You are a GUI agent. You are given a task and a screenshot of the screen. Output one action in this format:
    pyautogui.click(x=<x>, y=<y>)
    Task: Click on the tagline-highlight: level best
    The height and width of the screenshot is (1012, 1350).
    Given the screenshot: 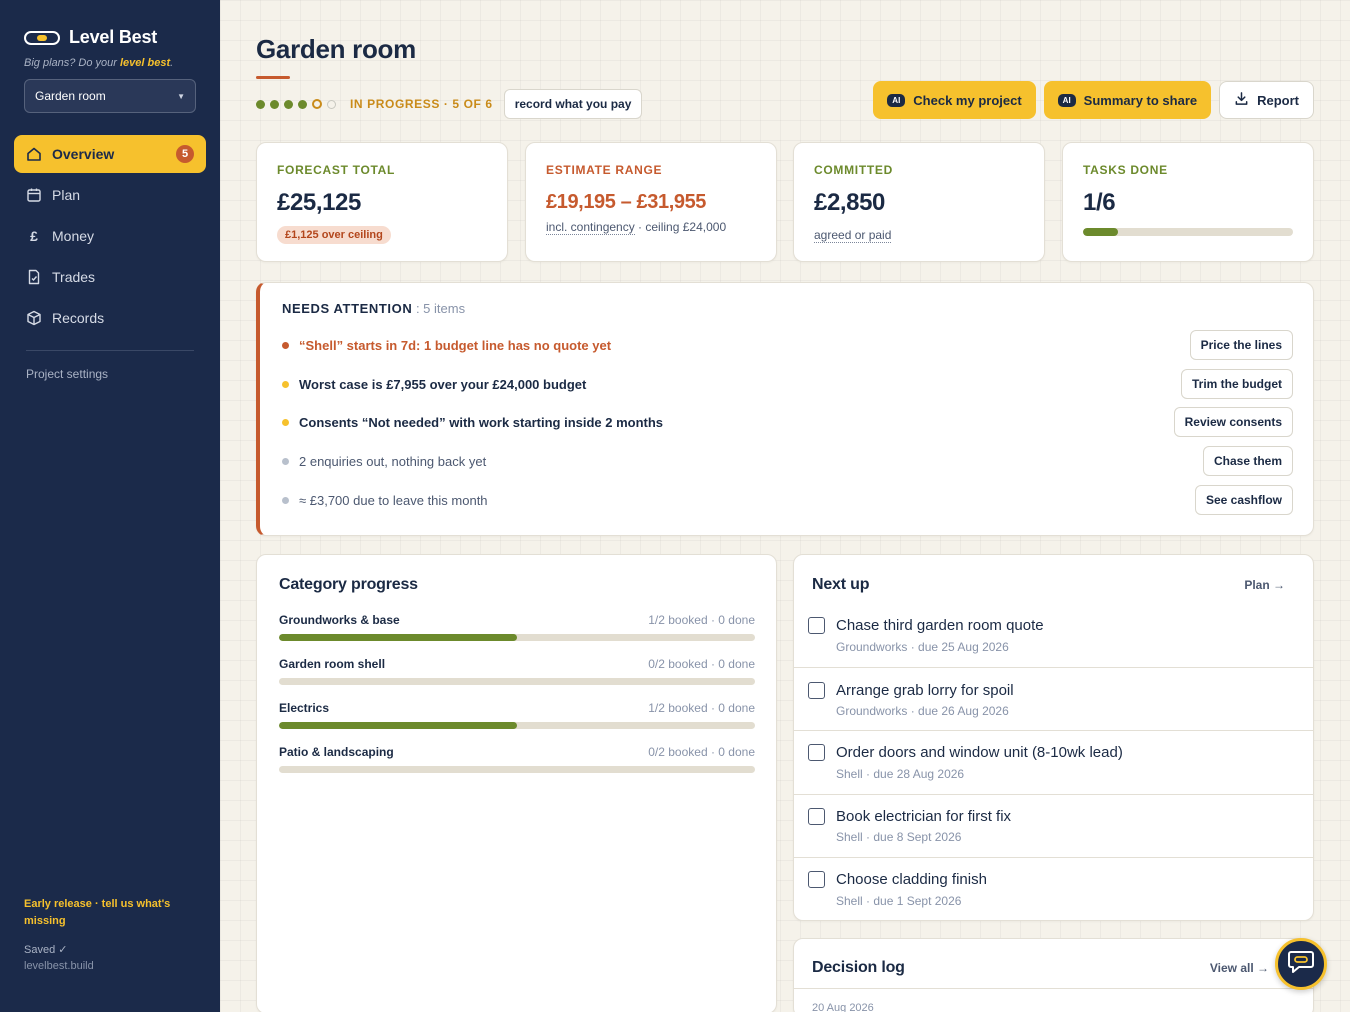 What is the action you would take?
    pyautogui.click(x=145, y=63)
    